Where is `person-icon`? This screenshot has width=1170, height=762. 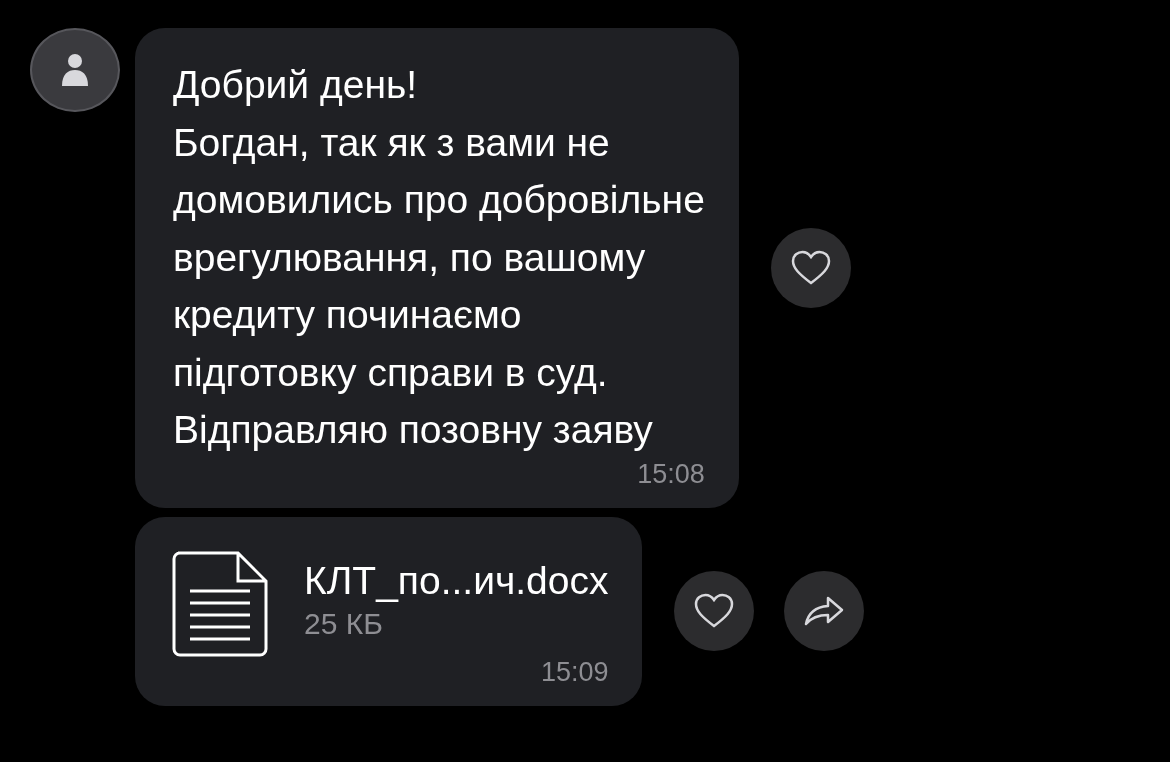 person-icon is located at coordinates (75, 70).